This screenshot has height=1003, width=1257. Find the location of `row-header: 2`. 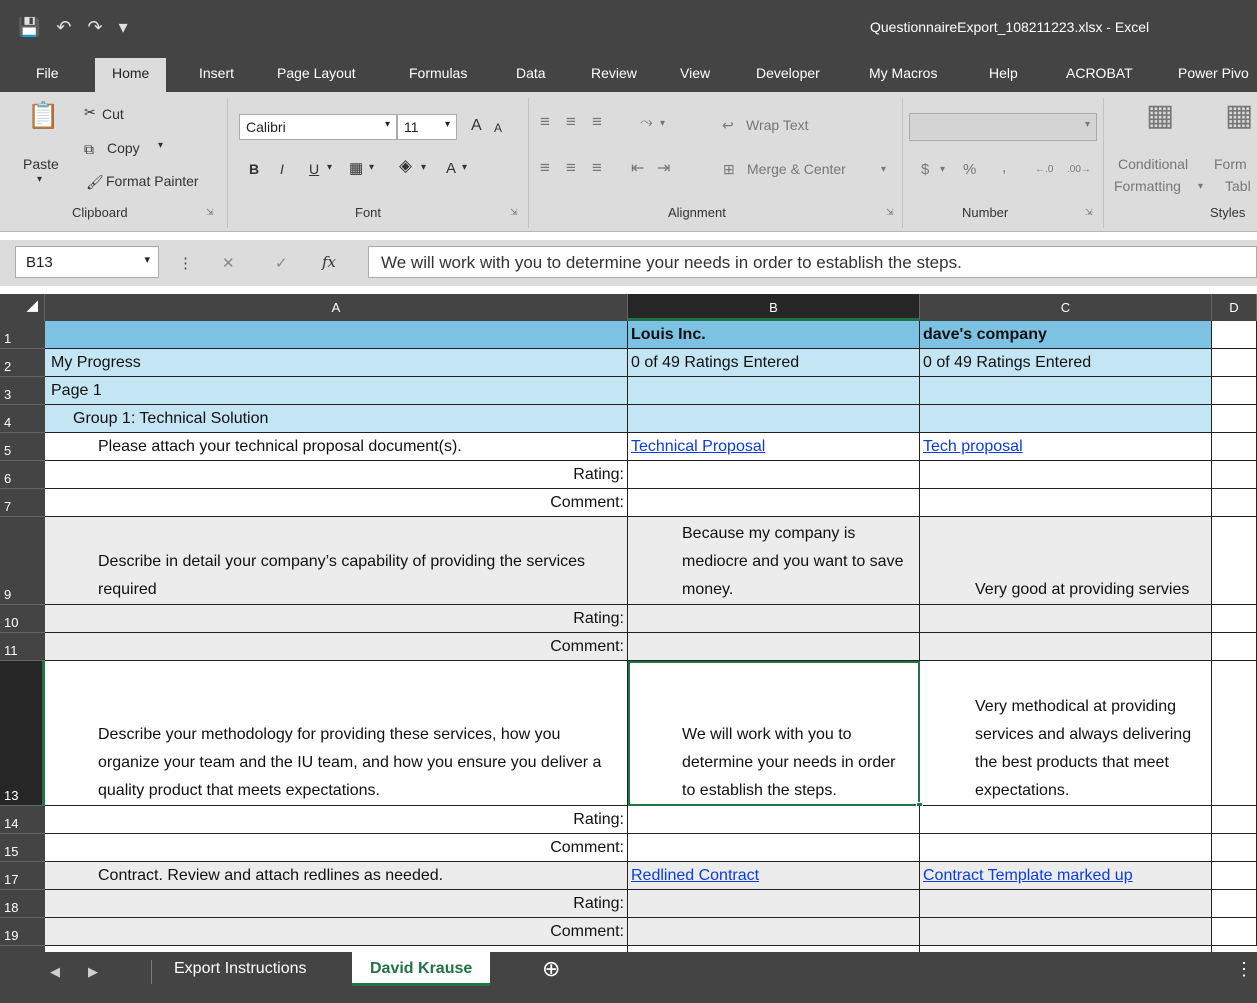

row-header: 2 is located at coordinates (22, 363).